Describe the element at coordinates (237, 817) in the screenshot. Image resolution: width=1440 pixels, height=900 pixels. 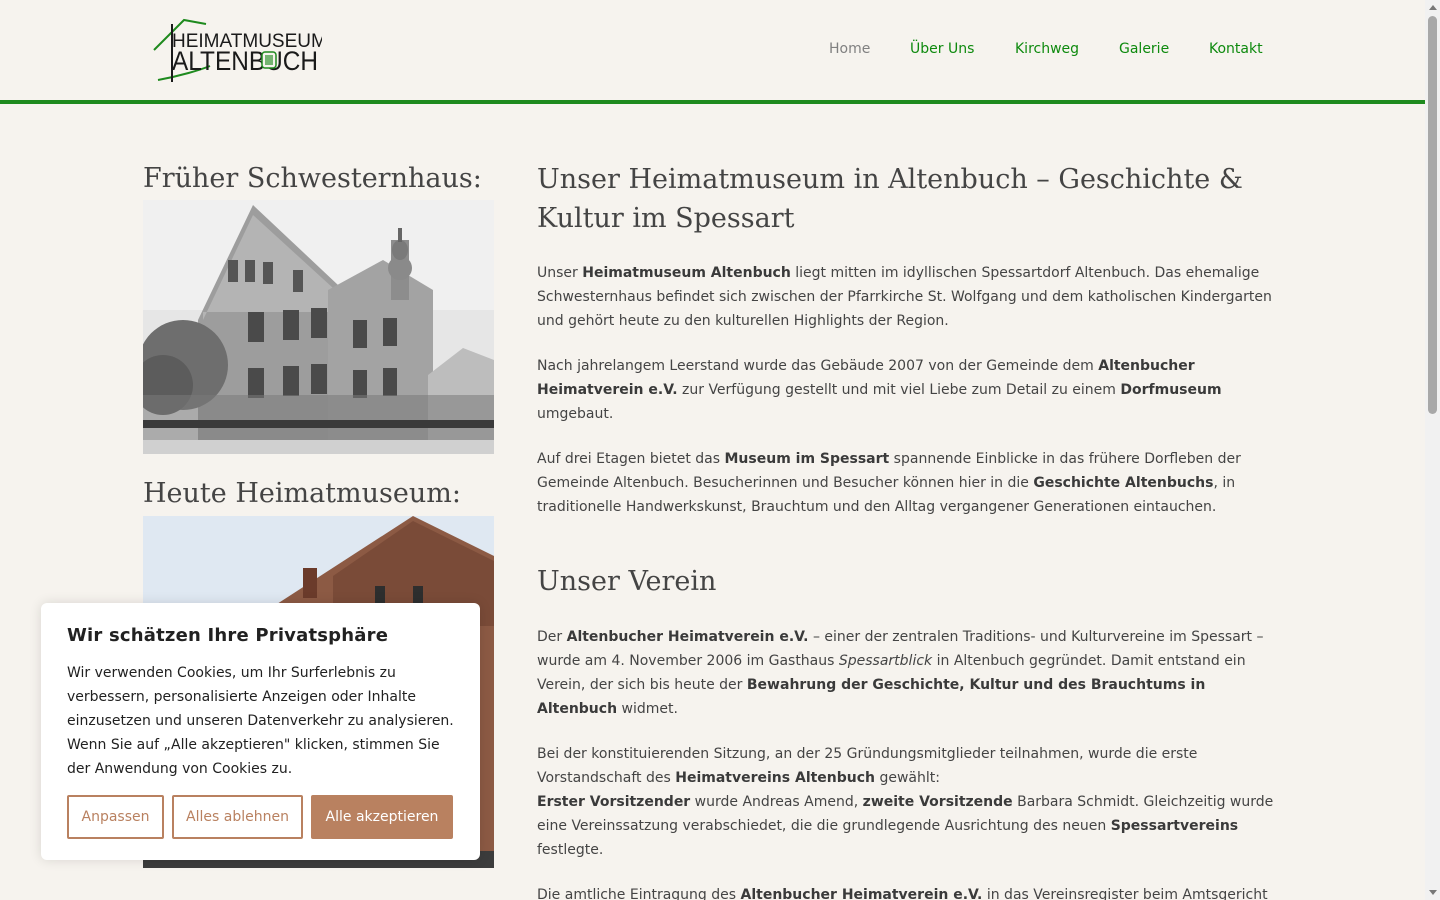
I see `reject-all-button: Alles ablehnen` at that location.